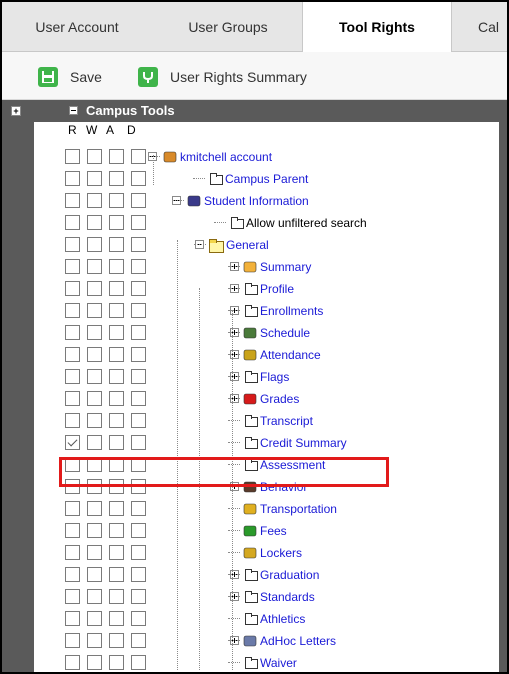 The width and height of the screenshot is (509, 674). Describe the element at coordinates (269, 662) in the screenshot. I see `tree-node: Waiver` at that location.